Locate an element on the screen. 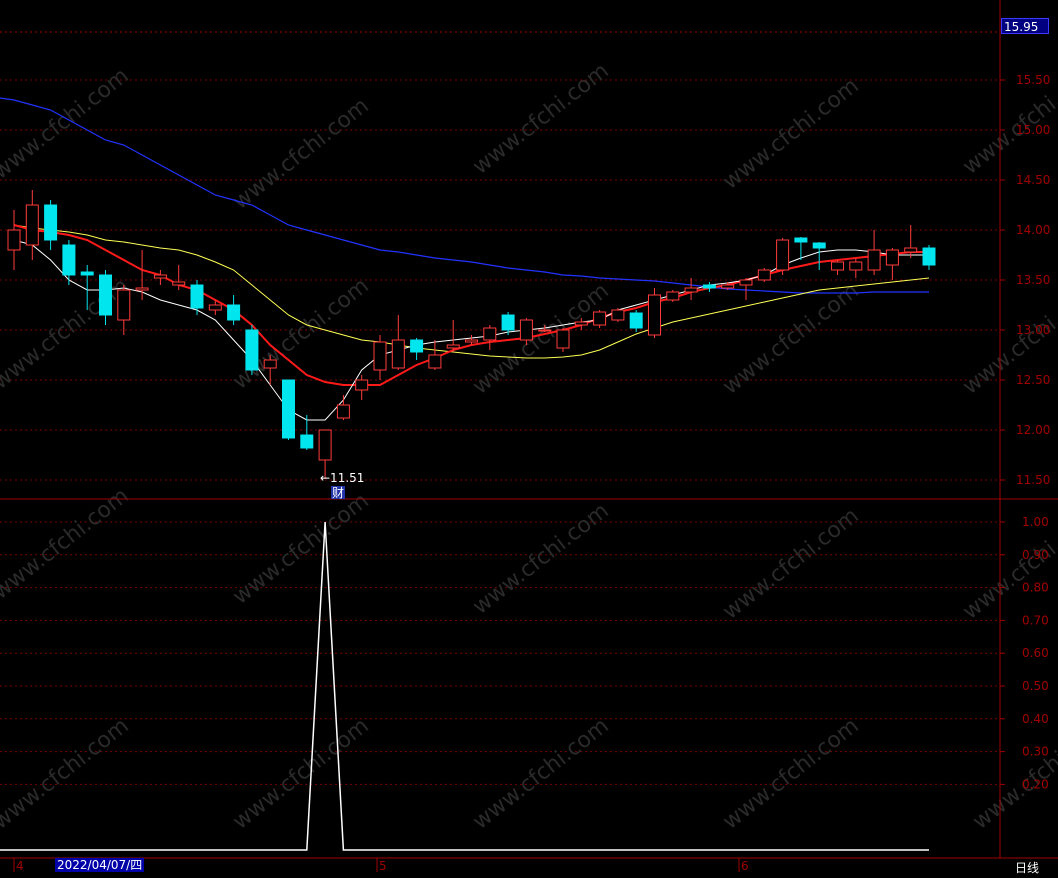  price-tick-label: 15.50 is located at coordinates (1033, 80).